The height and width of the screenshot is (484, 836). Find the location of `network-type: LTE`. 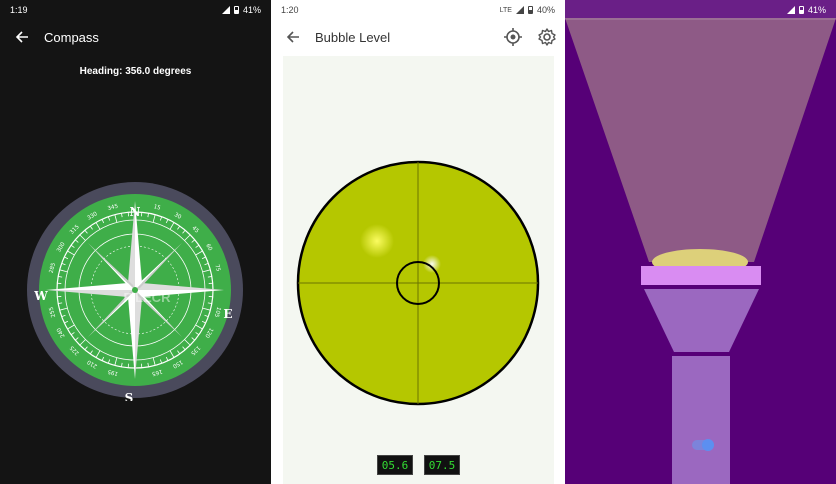

network-type: LTE is located at coordinates (505, 10).